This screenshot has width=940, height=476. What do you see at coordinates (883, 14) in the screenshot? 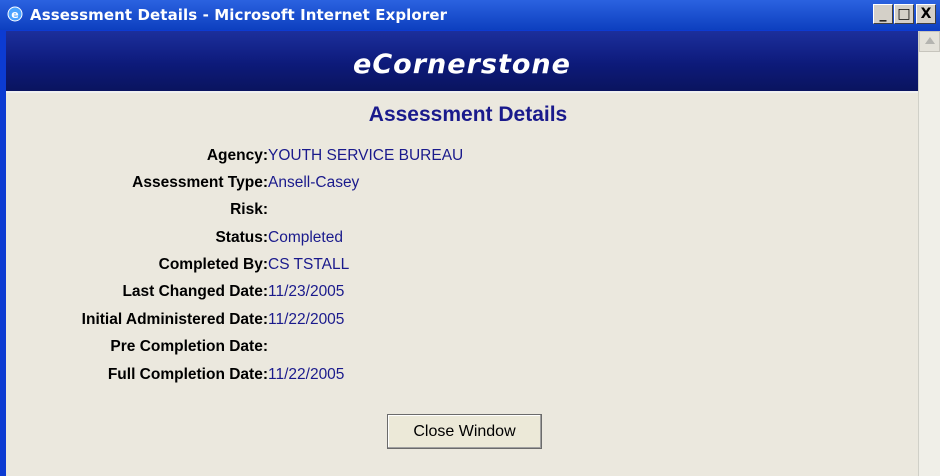
I see `minimize-button: _` at bounding box center [883, 14].